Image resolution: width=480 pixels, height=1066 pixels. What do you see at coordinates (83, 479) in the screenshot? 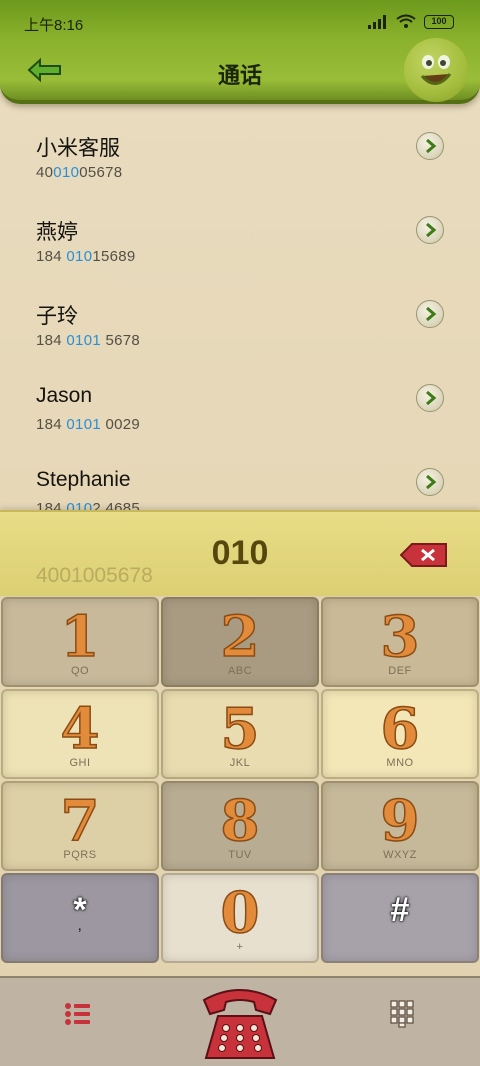
I see `contact-name: Stephanie` at bounding box center [83, 479].